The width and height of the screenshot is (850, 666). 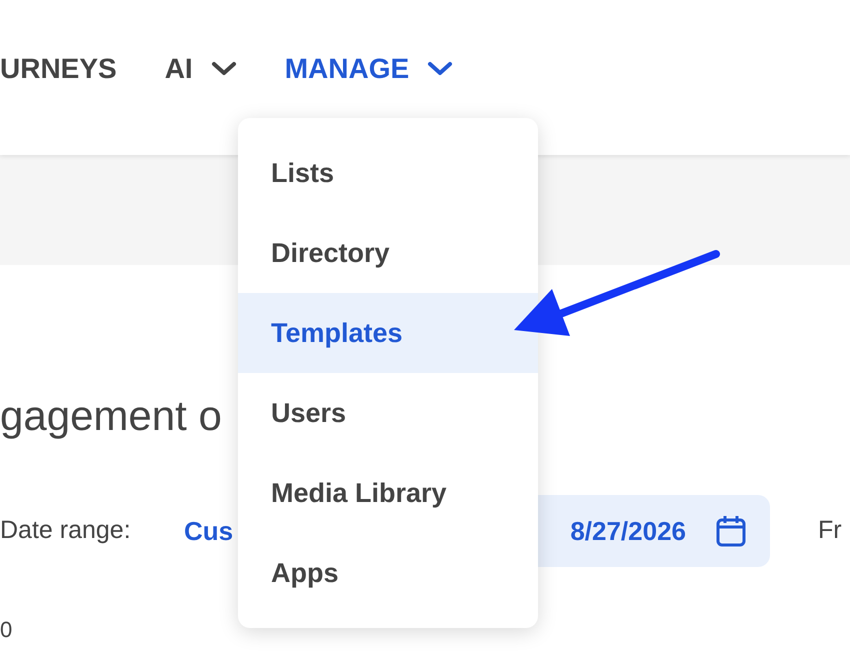 What do you see at coordinates (111, 416) in the screenshot?
I see `page-title: gagement o` at bounding box center [111, 416].